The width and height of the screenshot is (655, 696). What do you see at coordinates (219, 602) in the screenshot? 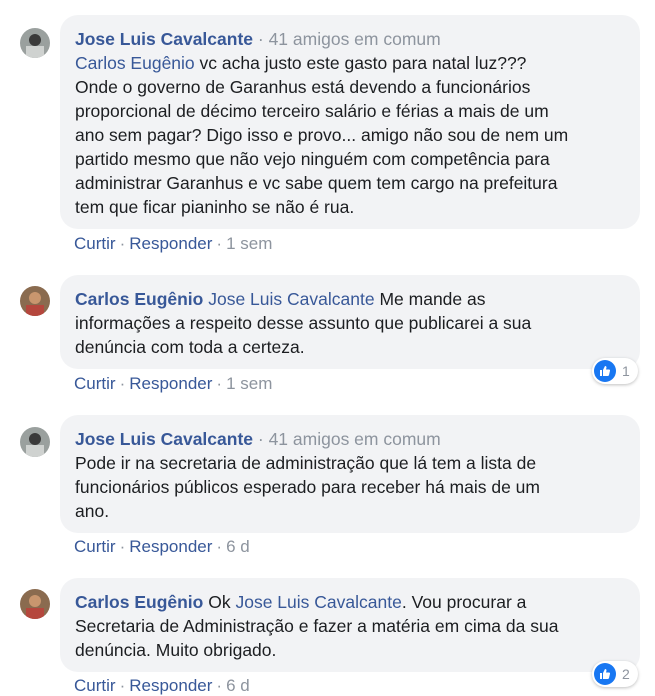
I see `comment-pre: Ok` at bounding box center [219, 602].